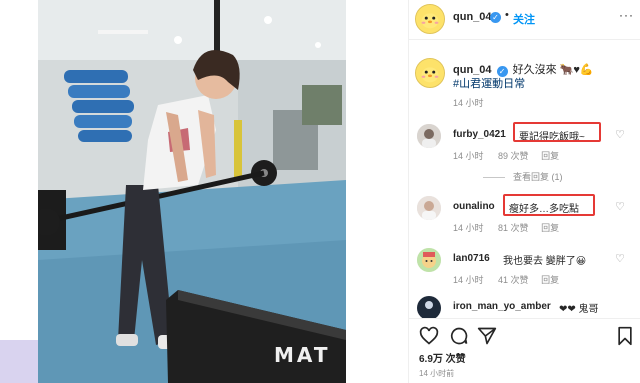 The width and height of the screenshot is (640, 383). Describe the element at coordinates (524, 143) in the screenshot. I see `comment-item: furby_0421 要記得吃飯哦~ 14 小时 89 次赞 回复 ♡` at that location.